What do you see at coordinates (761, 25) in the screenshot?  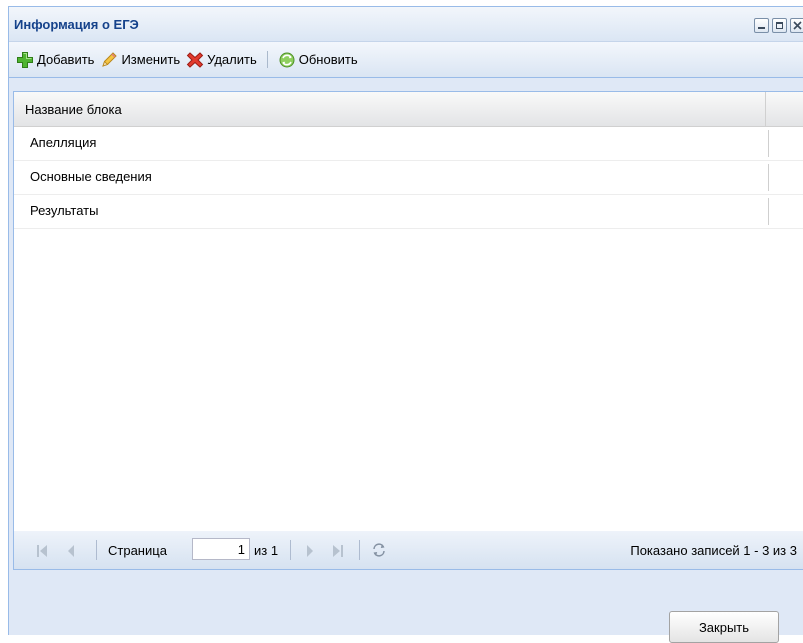 I see `minimize-icon` at bounding box center [761, 25].